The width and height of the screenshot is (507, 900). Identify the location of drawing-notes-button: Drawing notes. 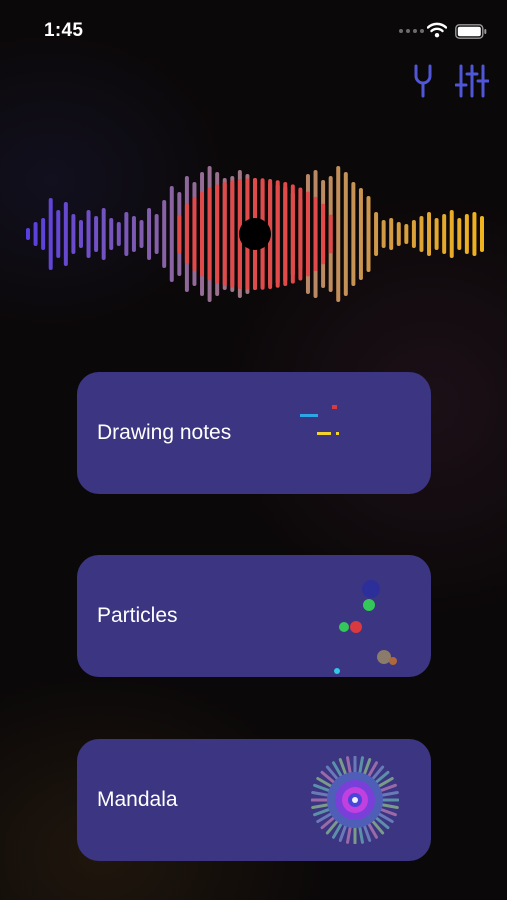
(254, 433).